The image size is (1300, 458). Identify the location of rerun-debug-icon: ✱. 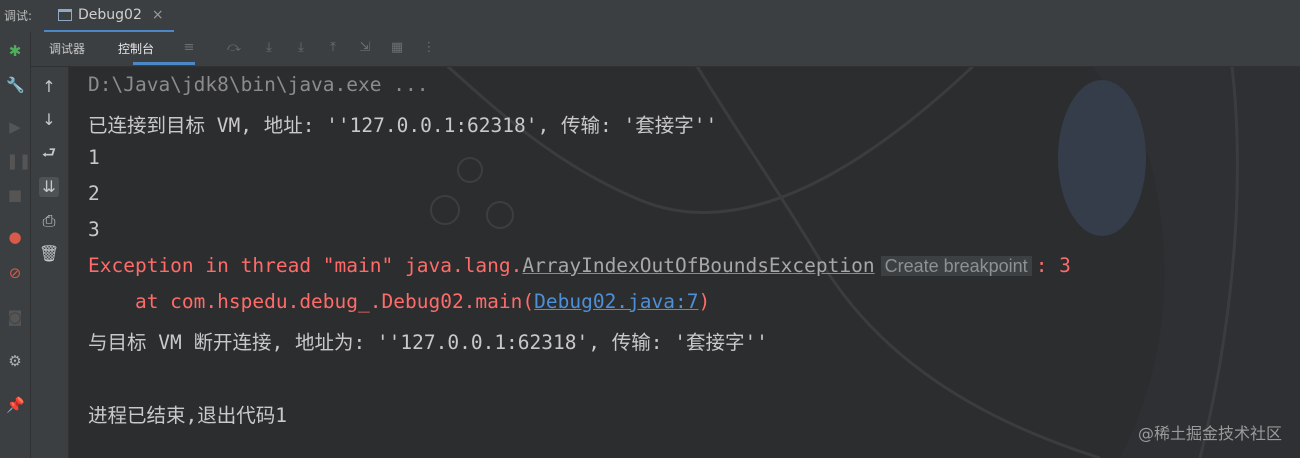
(15, 51).